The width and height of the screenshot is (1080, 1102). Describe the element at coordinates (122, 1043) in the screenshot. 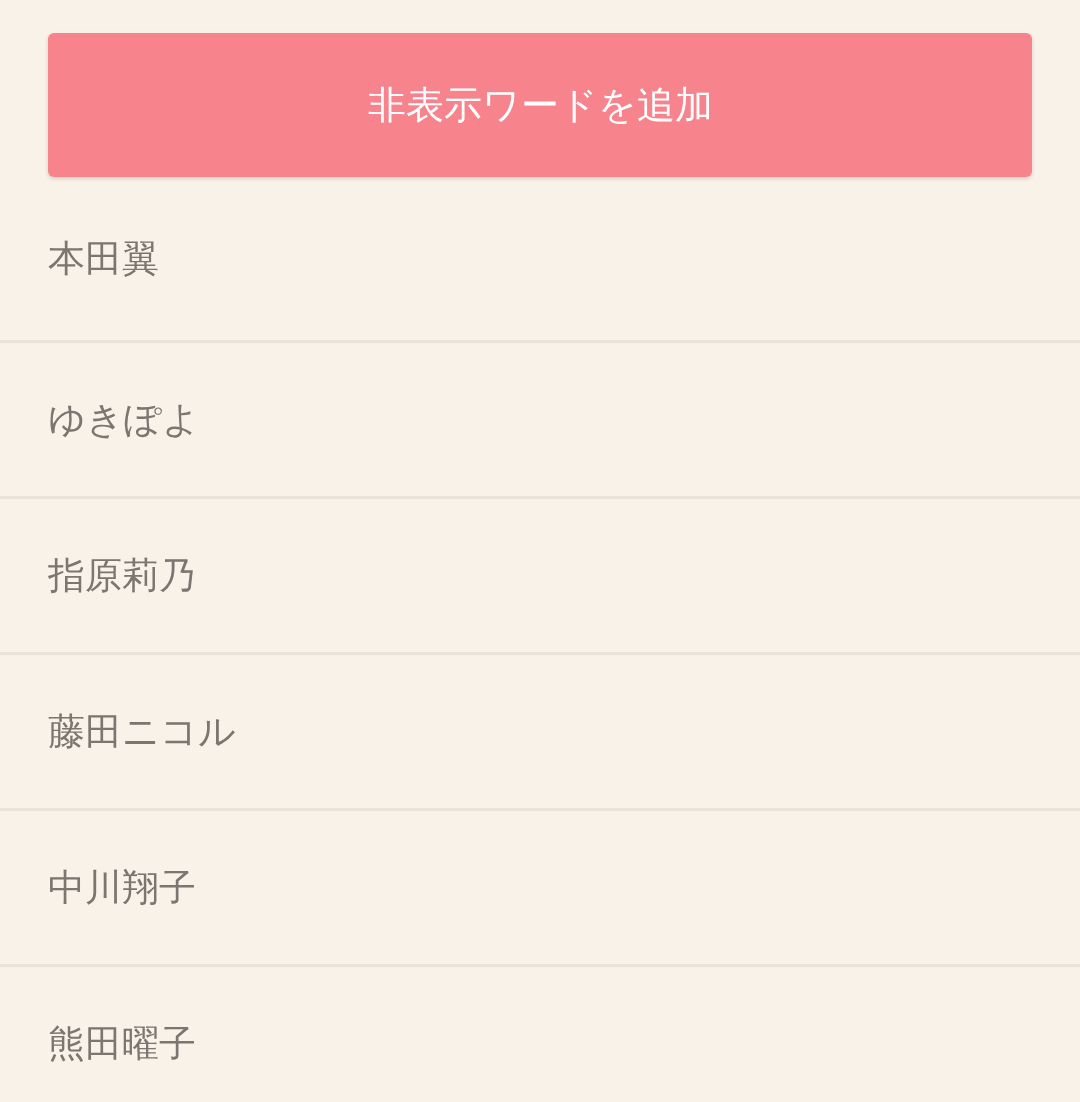

I see `hidden-word-item: 熊田曜子` at that location.